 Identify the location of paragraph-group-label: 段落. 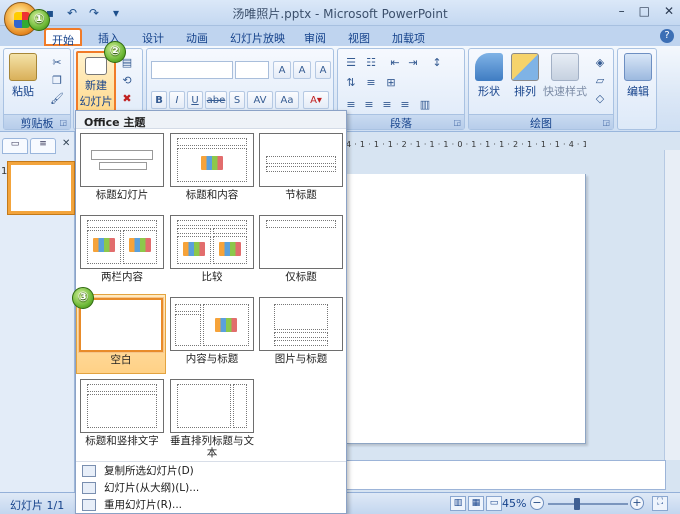
(401, 122).